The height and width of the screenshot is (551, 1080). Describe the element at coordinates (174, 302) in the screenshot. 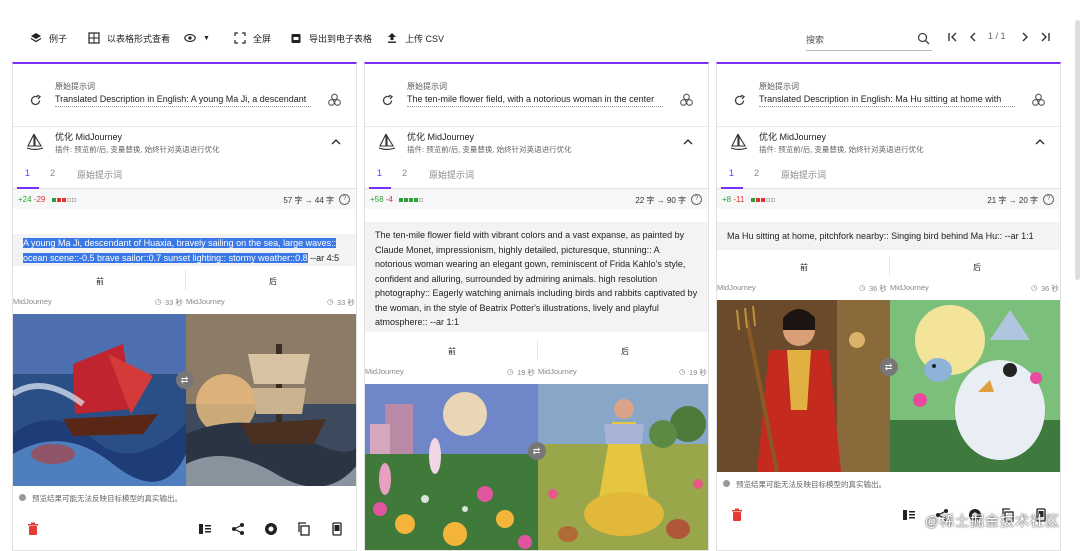

I see `time-before: 33 秒` at that location.